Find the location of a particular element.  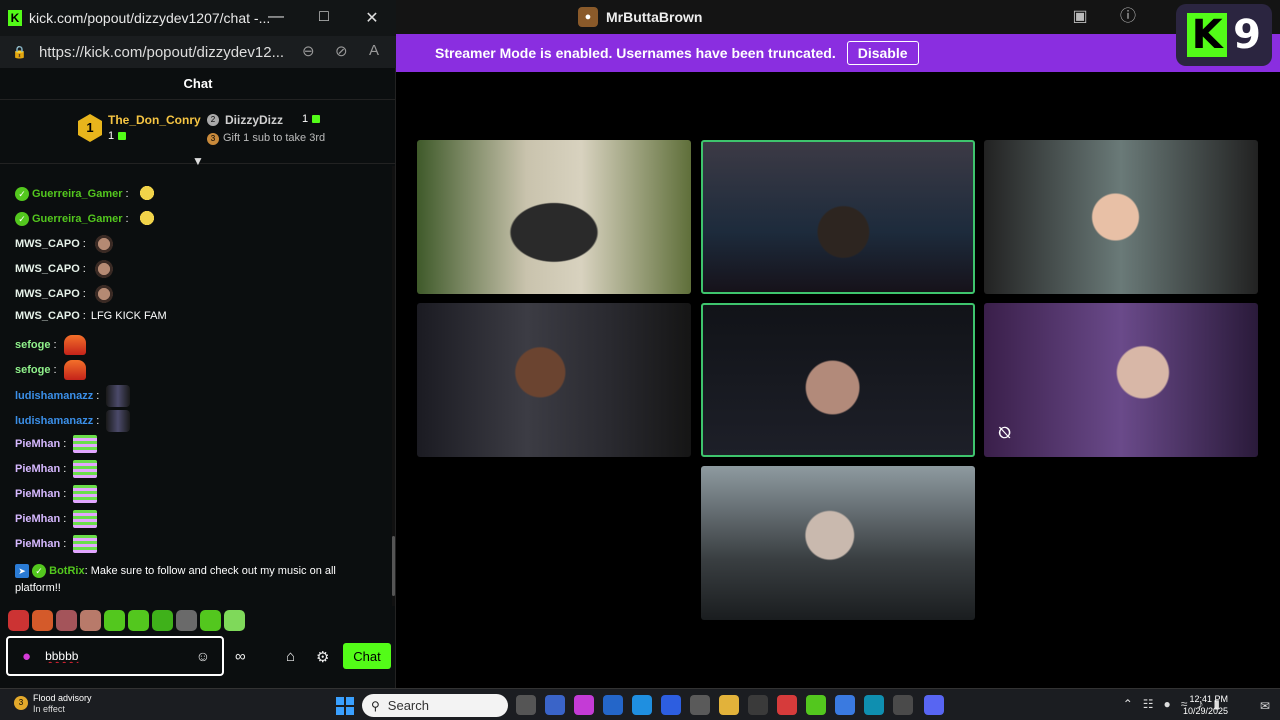

notification-bell-icon: ✉ is located at coordinates (1265, 706).